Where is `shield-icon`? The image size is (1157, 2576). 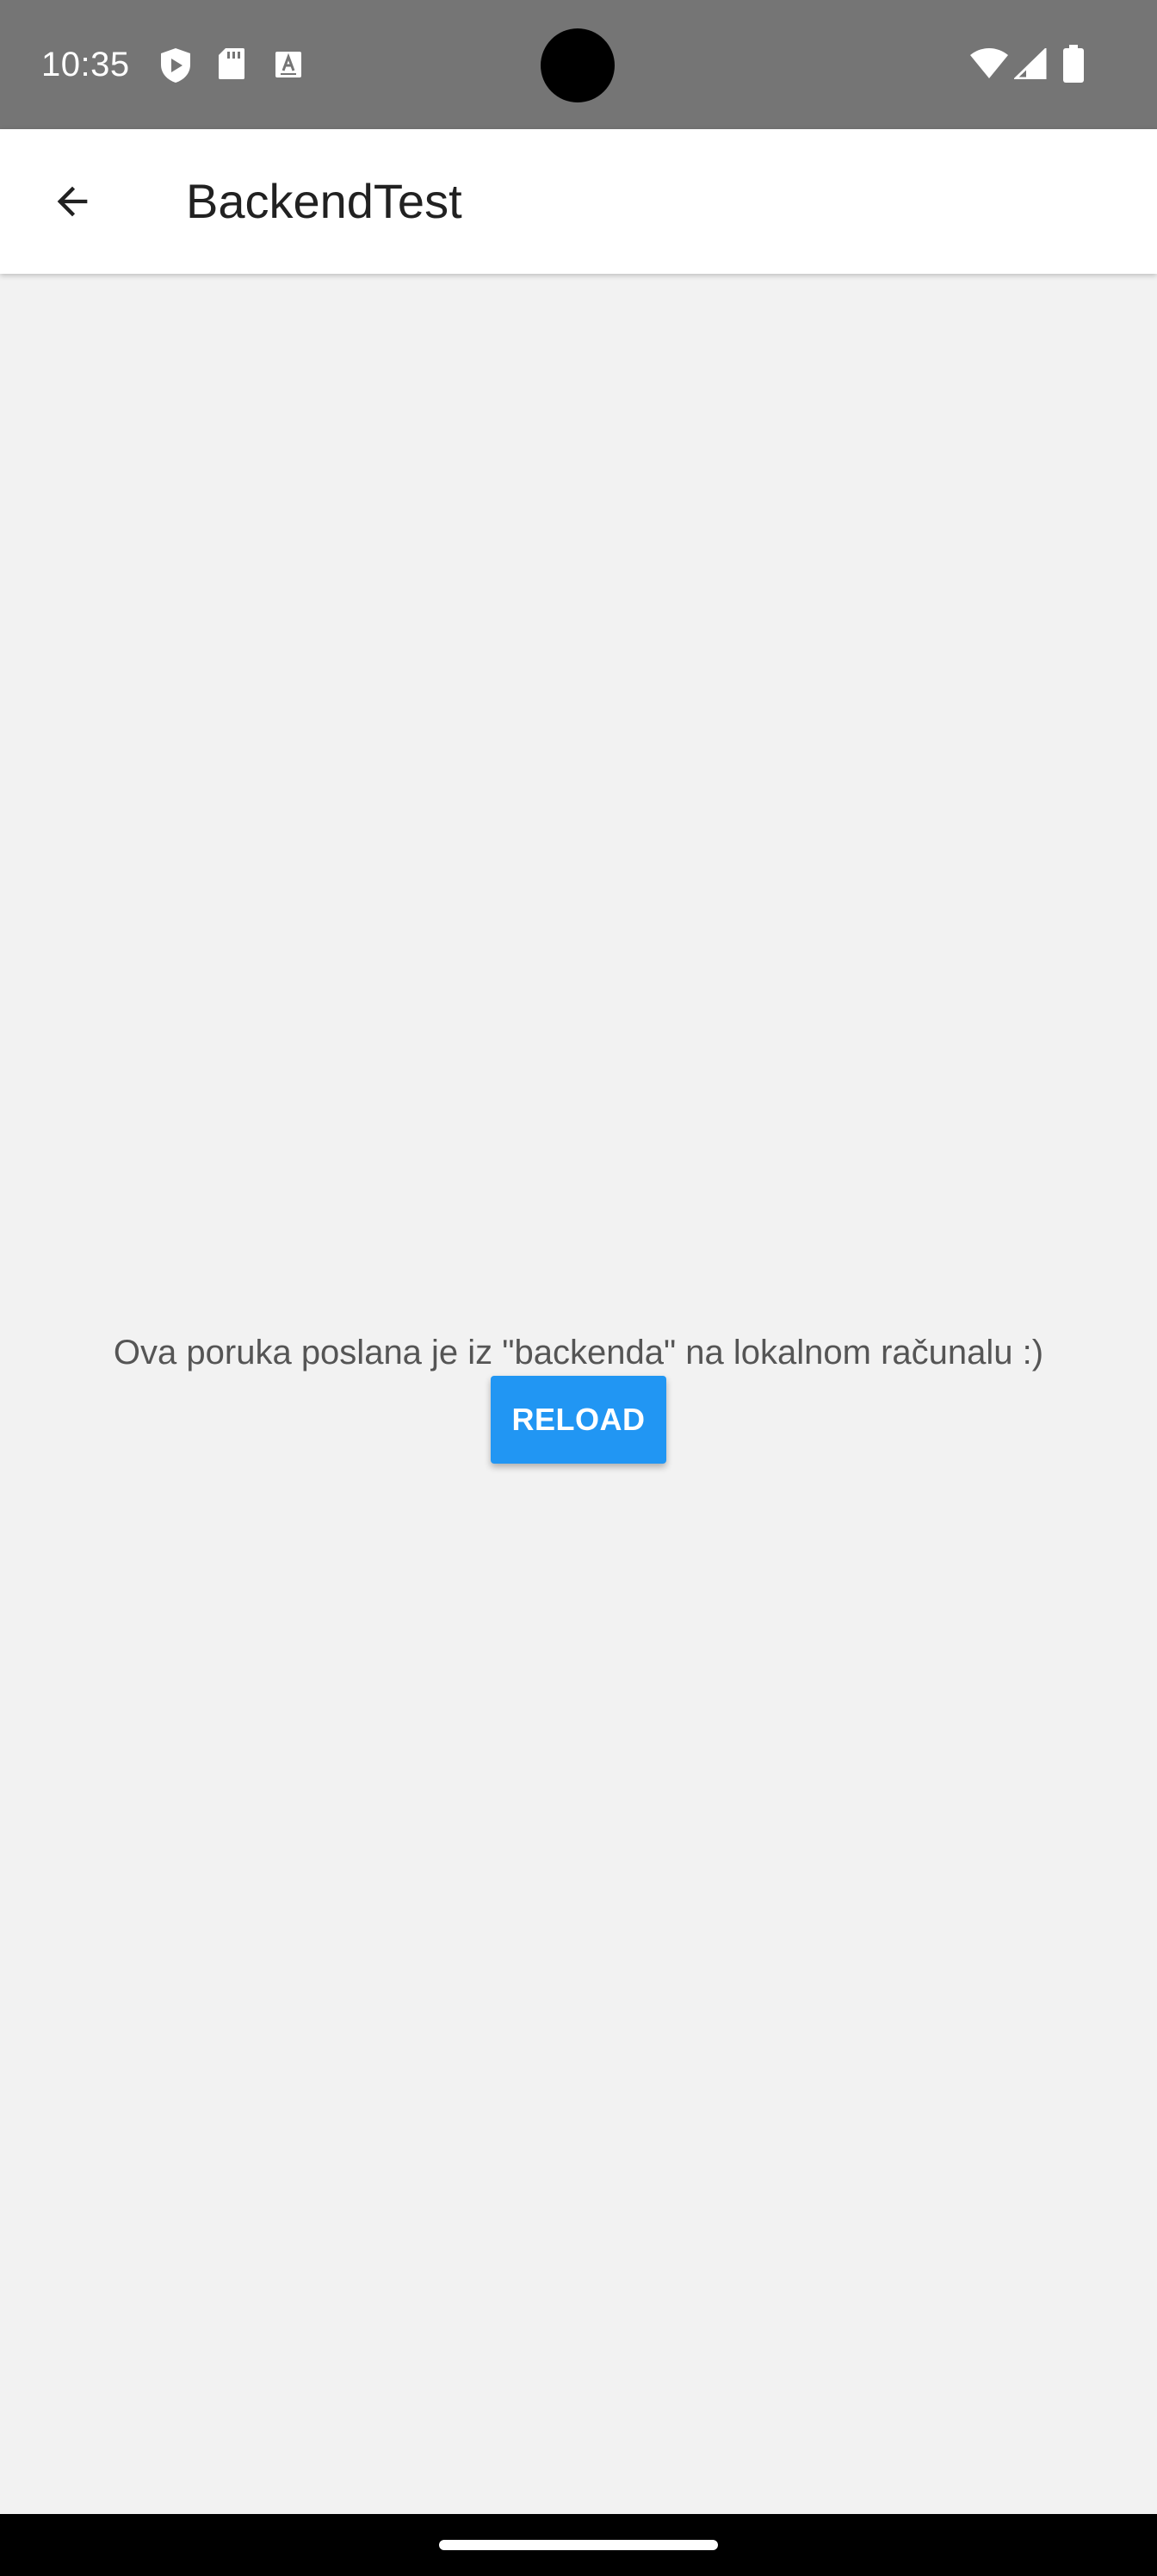
shield-icon is located at coordinates (175, 67).